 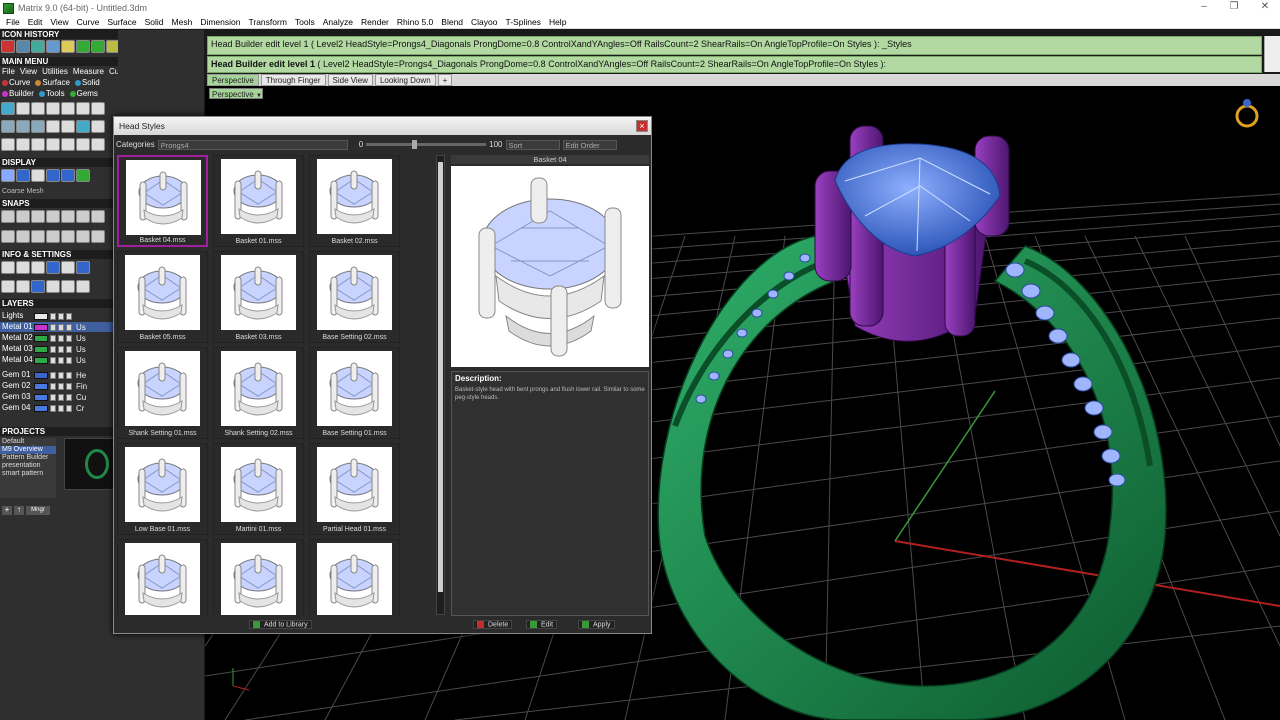 What do you see at coordinates (68, 175) in the screenshot?
I see `display-xray-icon` at bounding box center [68, 175].